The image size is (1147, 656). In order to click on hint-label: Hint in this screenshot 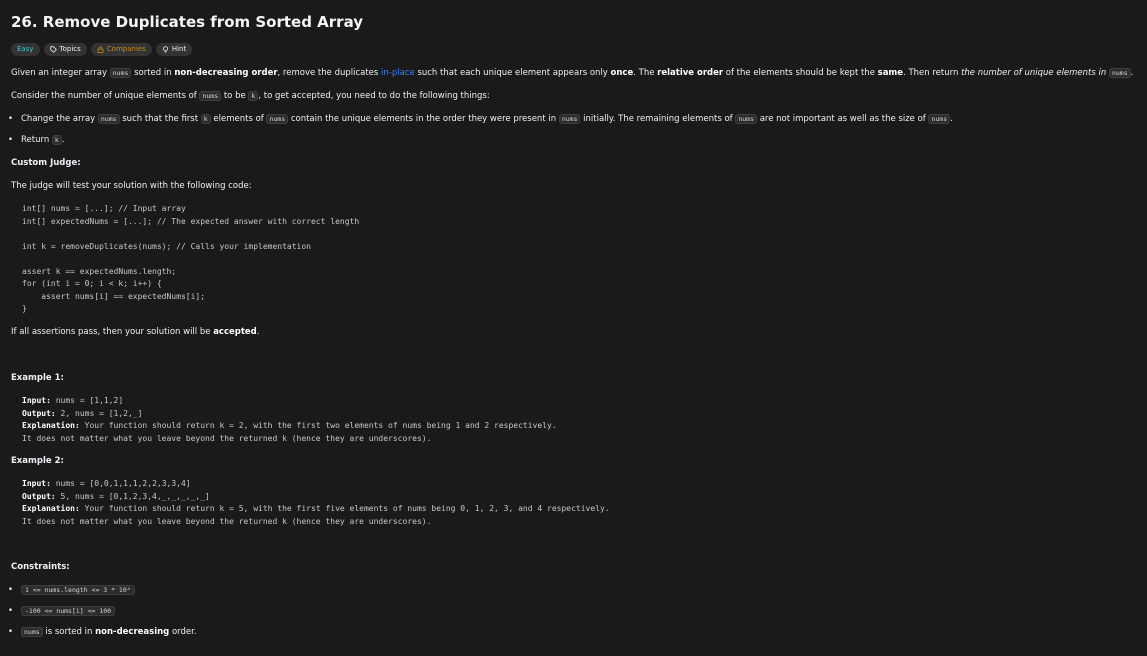, I will do `click(179, 49)`.